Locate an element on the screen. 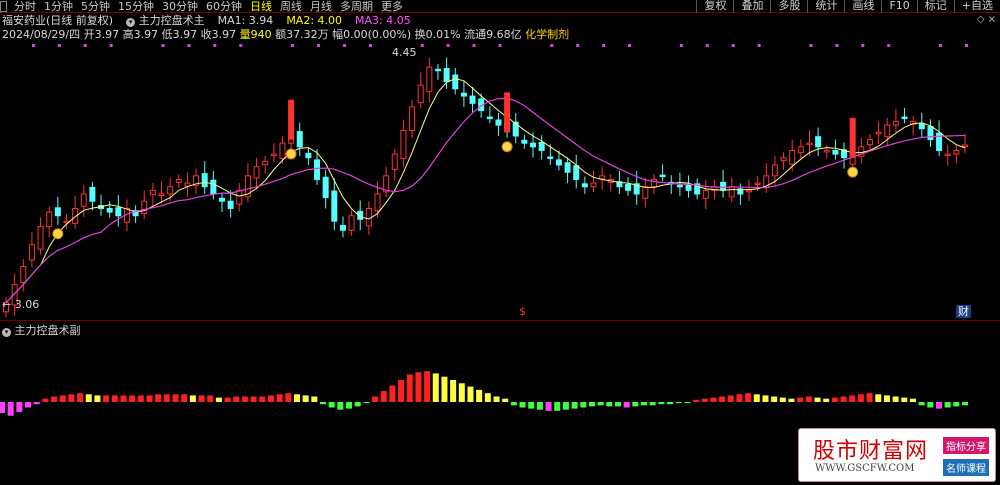  low-price-label: ← 3.06 is located at coordinates (21, 304).